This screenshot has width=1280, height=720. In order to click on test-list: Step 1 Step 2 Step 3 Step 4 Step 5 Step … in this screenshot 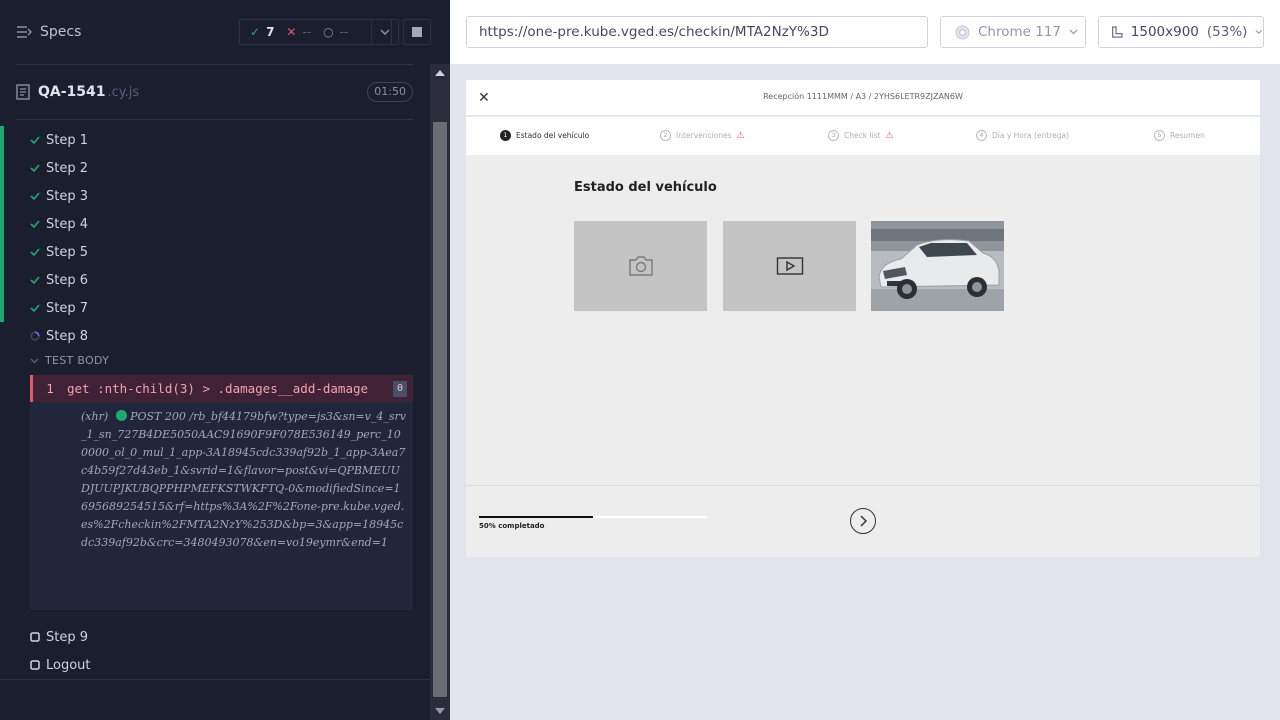, I will do `click(215, 238)`.